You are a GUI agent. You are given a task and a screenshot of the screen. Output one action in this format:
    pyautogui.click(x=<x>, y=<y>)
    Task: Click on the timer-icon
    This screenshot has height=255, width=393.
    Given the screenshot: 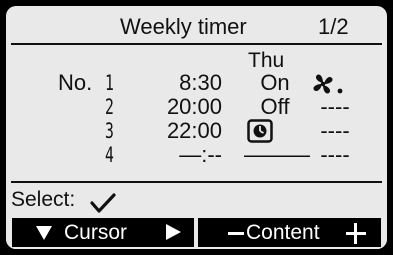 What is the action you would take?
    pyautogui.click(x=260, y=131)
    